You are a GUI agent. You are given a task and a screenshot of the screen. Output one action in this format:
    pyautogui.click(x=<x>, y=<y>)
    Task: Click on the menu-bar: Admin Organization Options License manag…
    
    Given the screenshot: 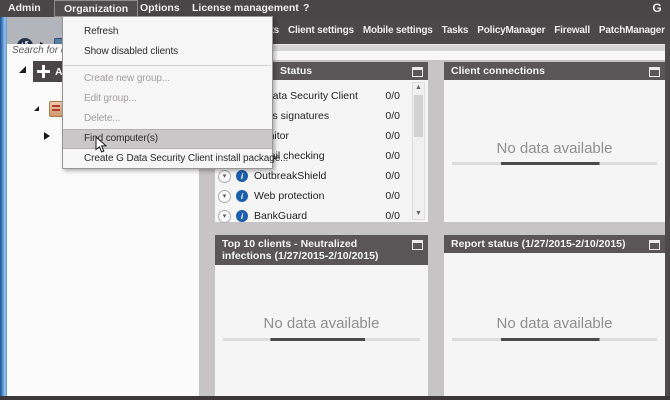 What is the action you would take?
    pyautogui.click(x=335, y=8)
    